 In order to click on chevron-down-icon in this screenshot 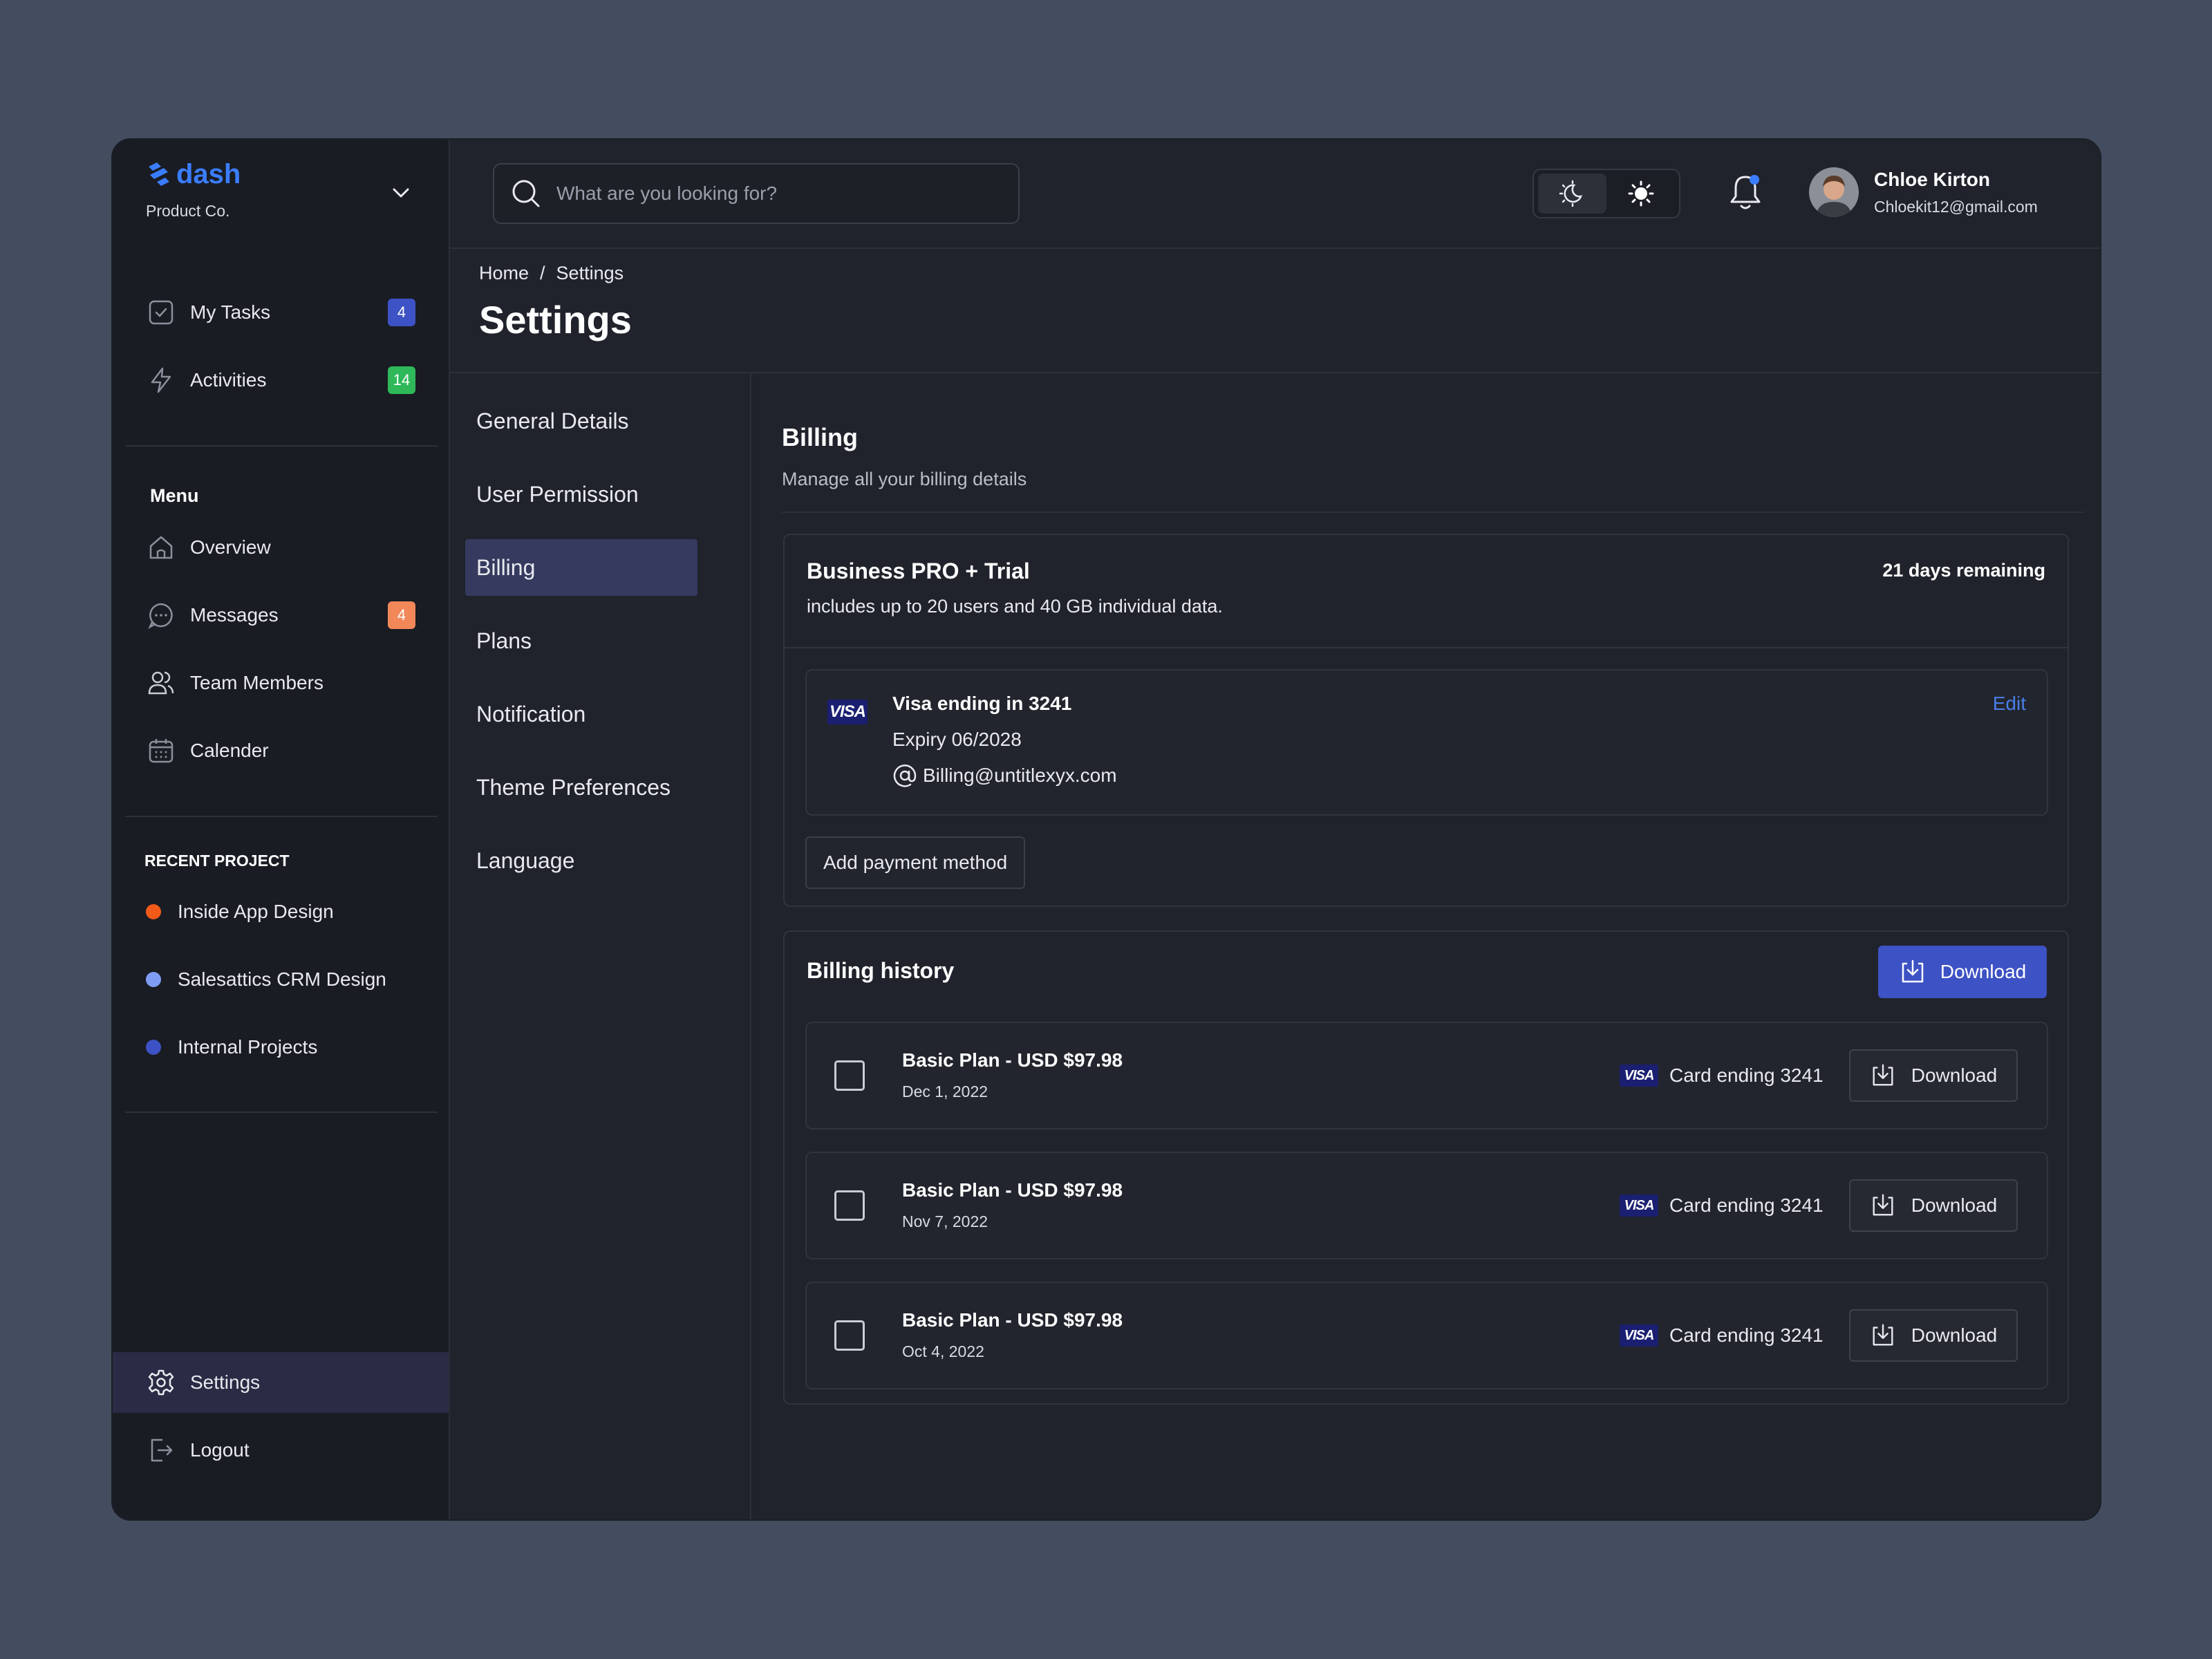, I will do `click(401, 193)`.